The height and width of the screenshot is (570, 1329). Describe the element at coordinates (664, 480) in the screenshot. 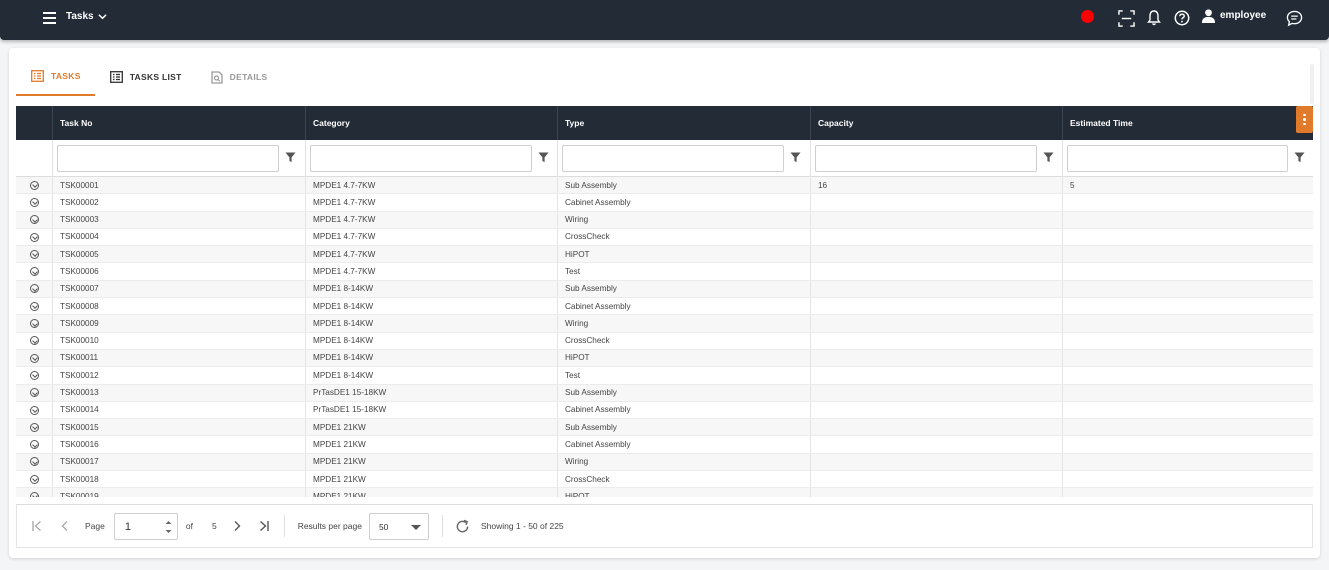

I see `table-row: TSK00018 MPDE1 21KW CrossCheck` at that location.